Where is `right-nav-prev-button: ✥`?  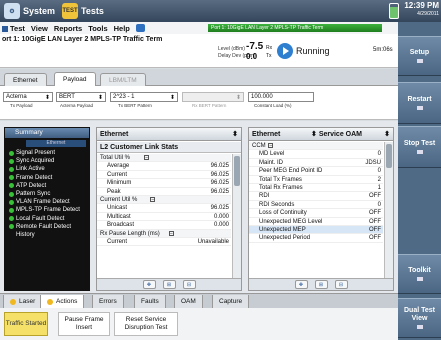 right-nav-prev-button: ✥ is located at coordinates (301, 284).